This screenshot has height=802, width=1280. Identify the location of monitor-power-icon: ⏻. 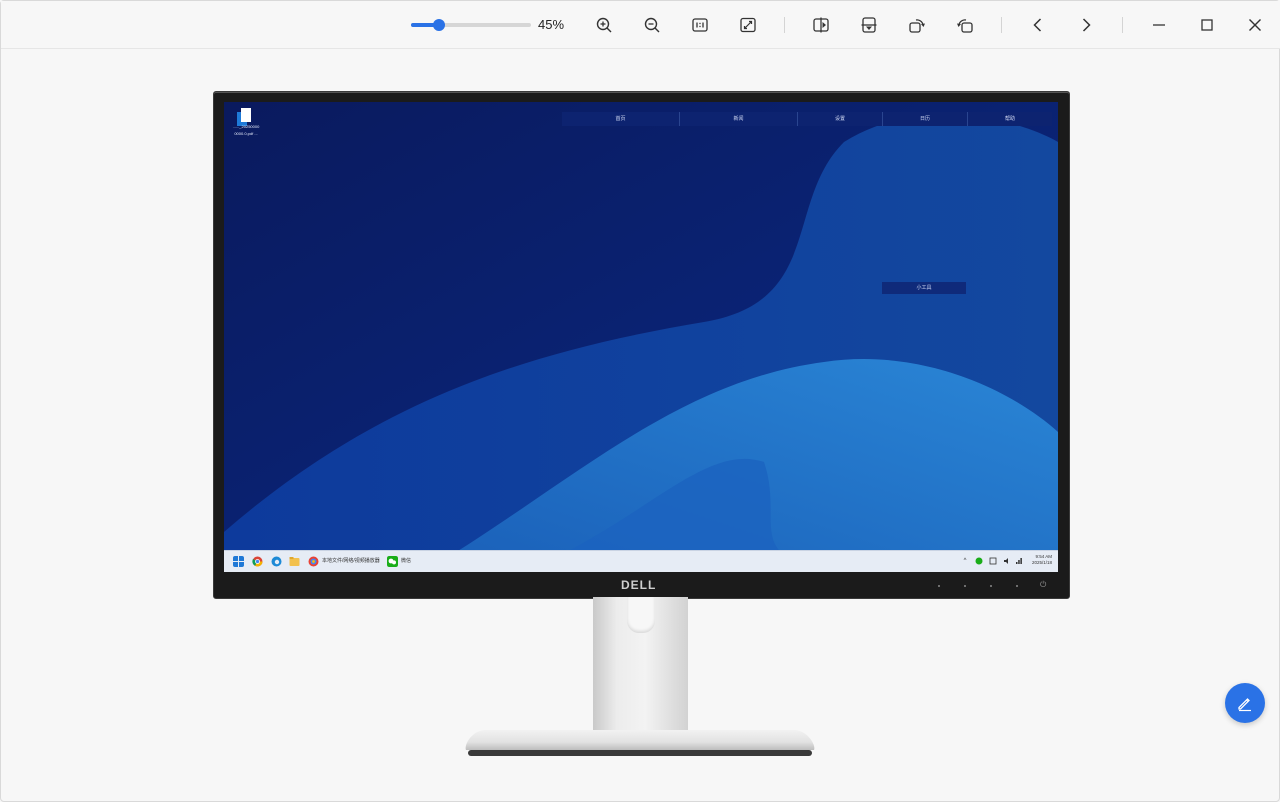
(1043, 584).